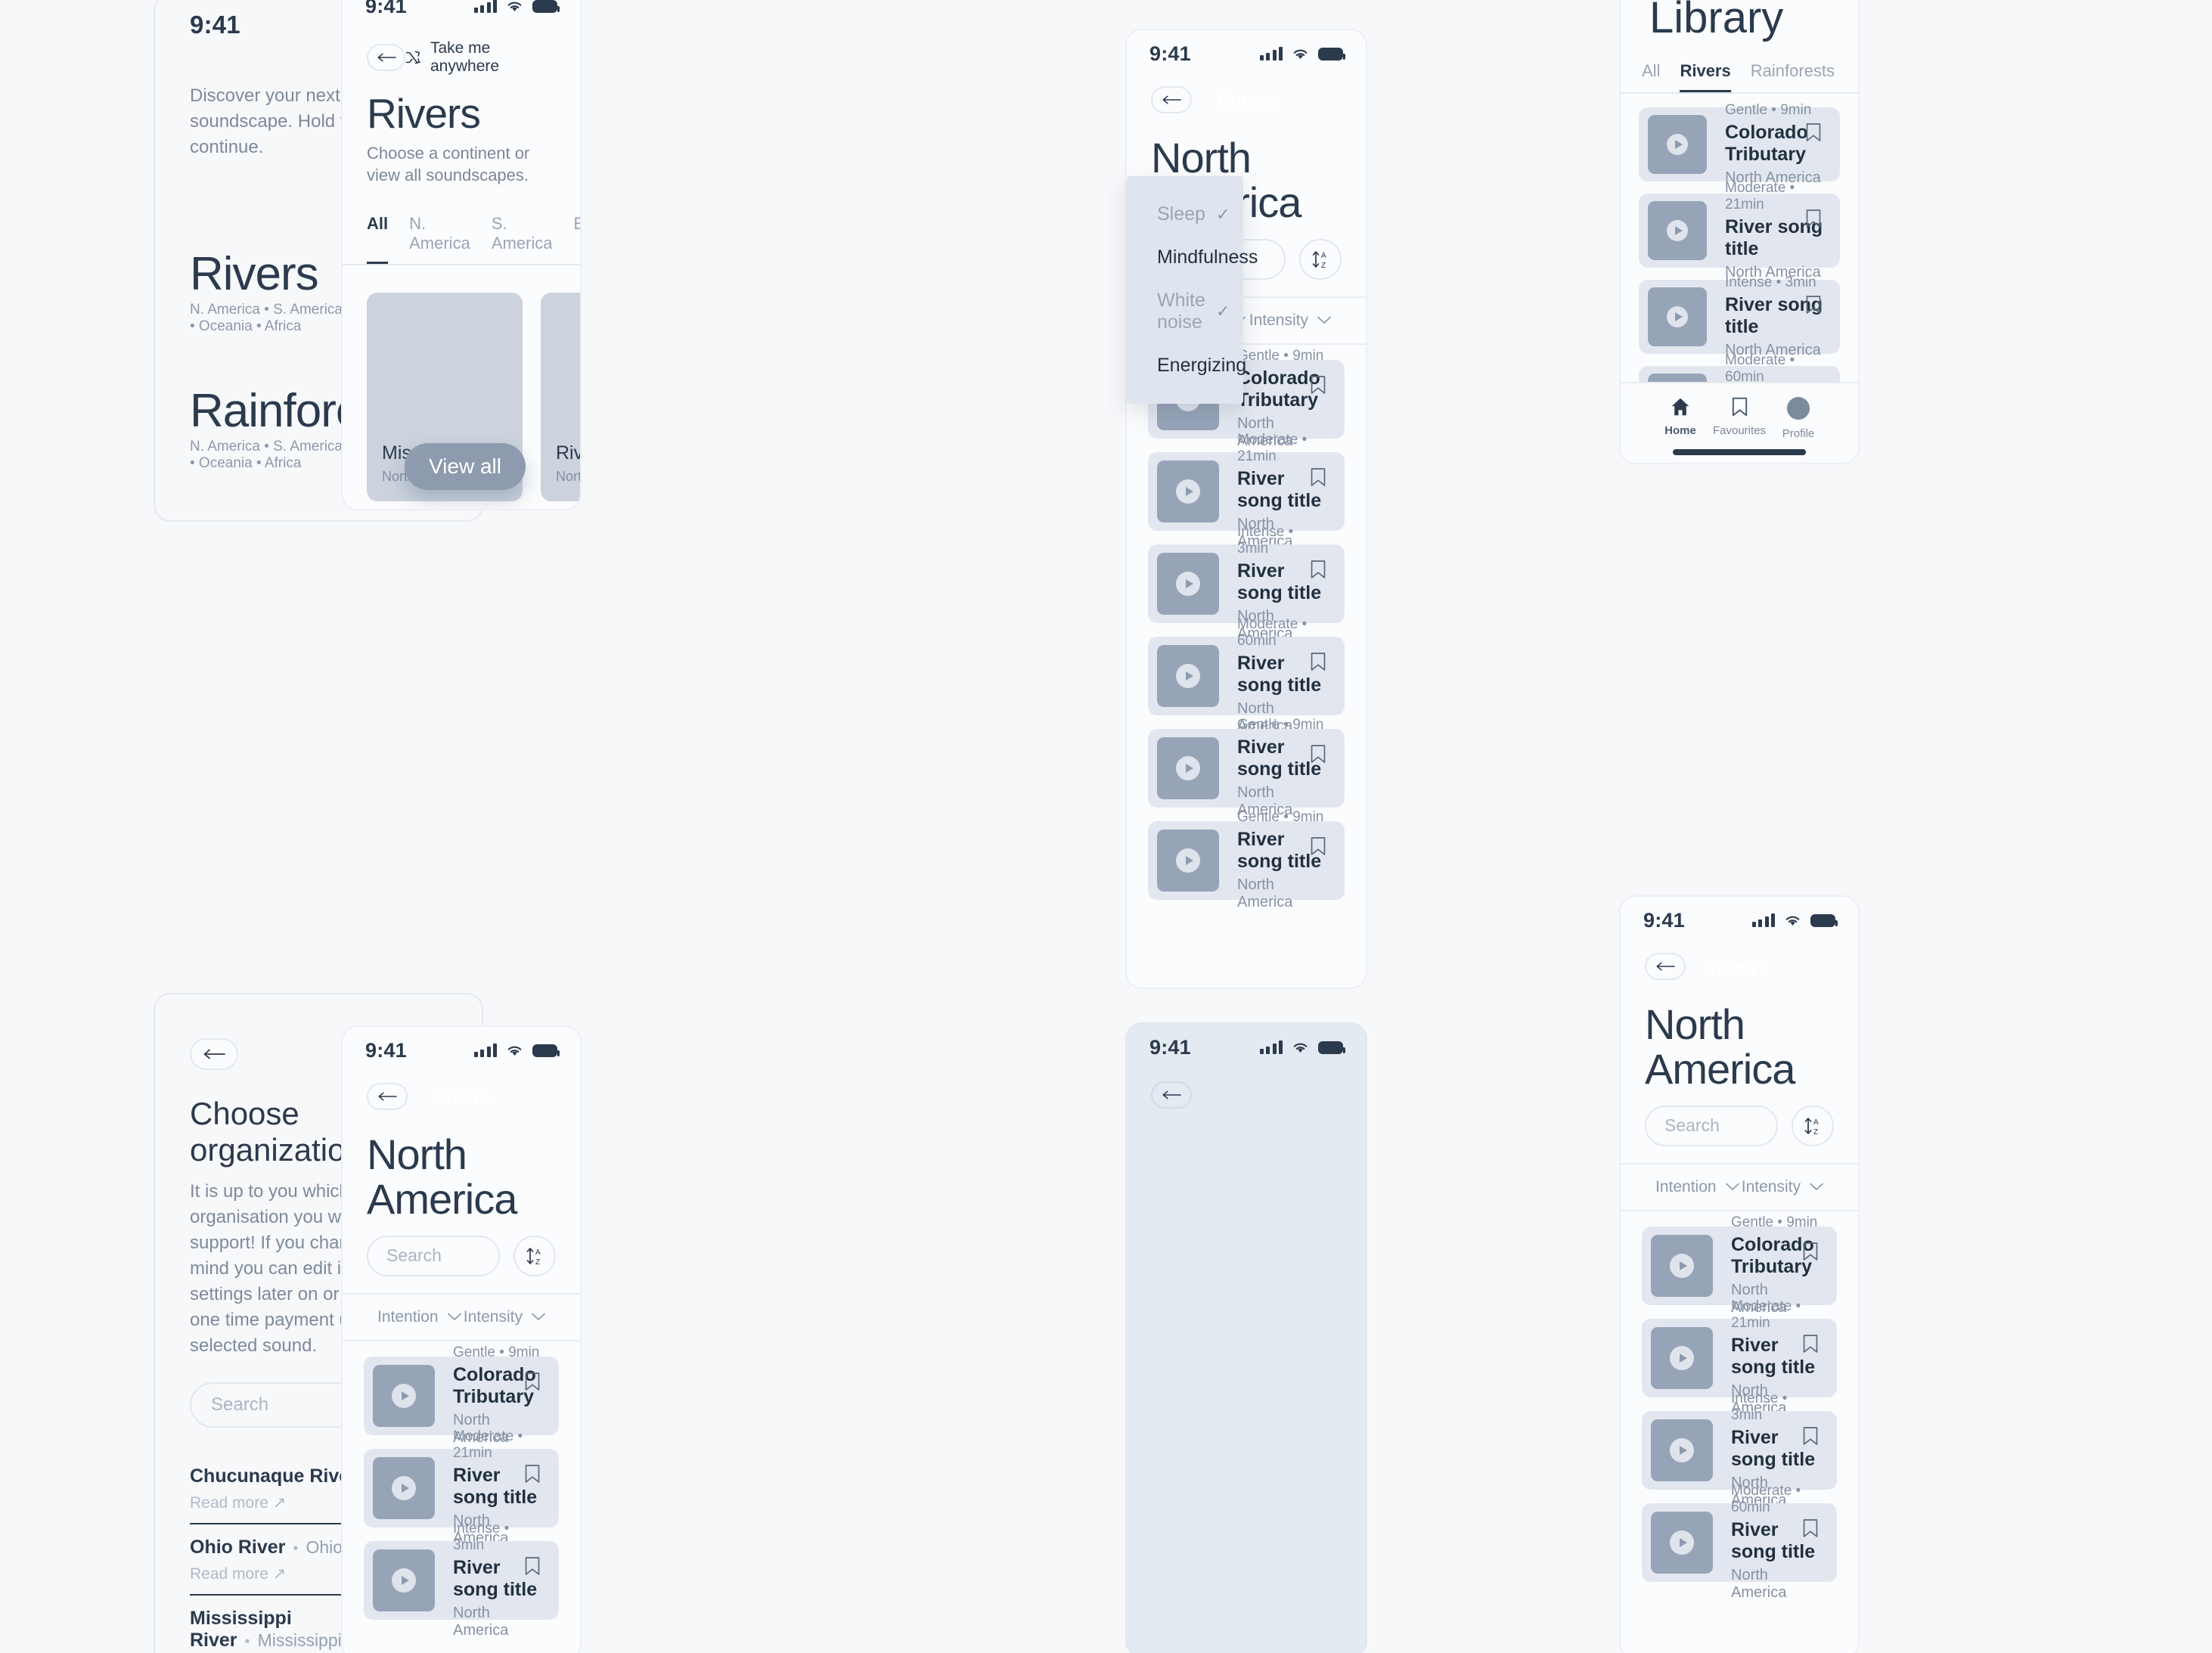 The width and height of the screenshot is (2212, 1653). Describe the element at coordinates (1193, 258) in the screenshot. I see `dropdown-option-mindfulness: Mindfulness` at that location.